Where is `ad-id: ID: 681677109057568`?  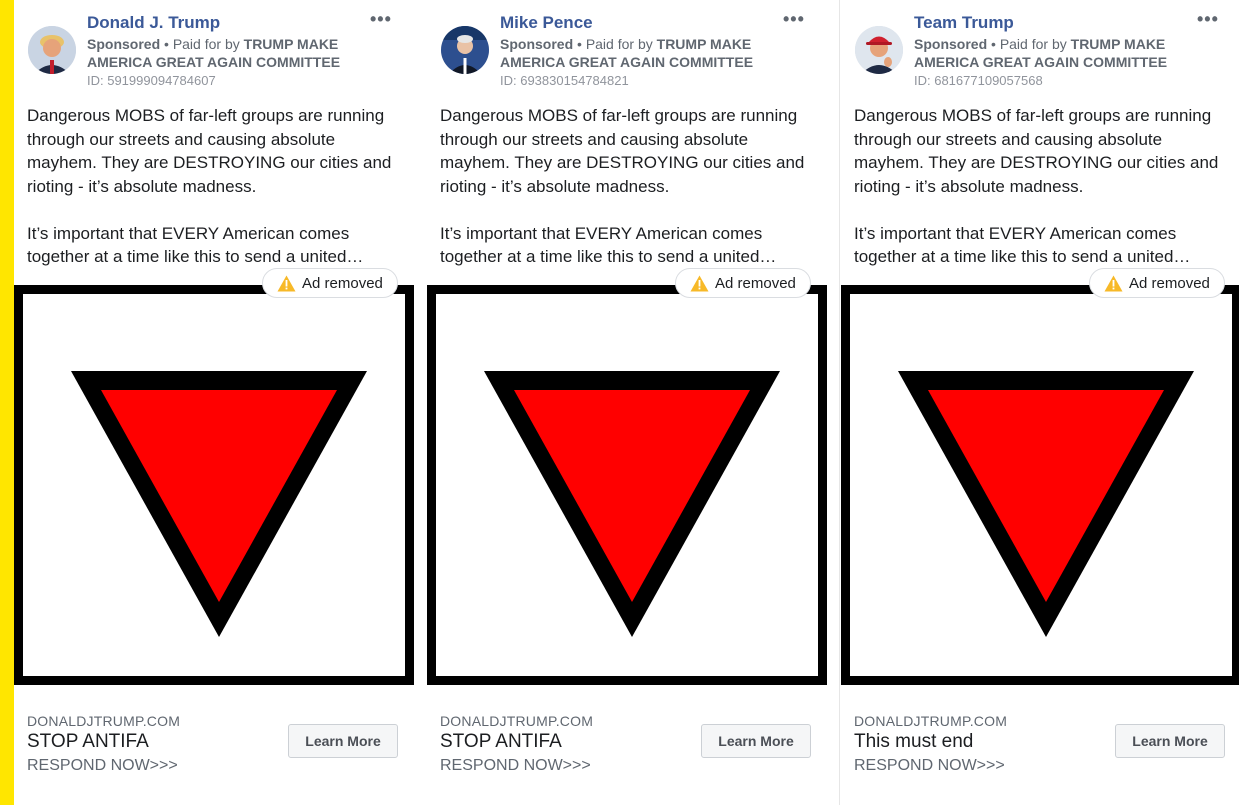
ad-id: ID: 681677109057568 is located at coordinates (978, 80).